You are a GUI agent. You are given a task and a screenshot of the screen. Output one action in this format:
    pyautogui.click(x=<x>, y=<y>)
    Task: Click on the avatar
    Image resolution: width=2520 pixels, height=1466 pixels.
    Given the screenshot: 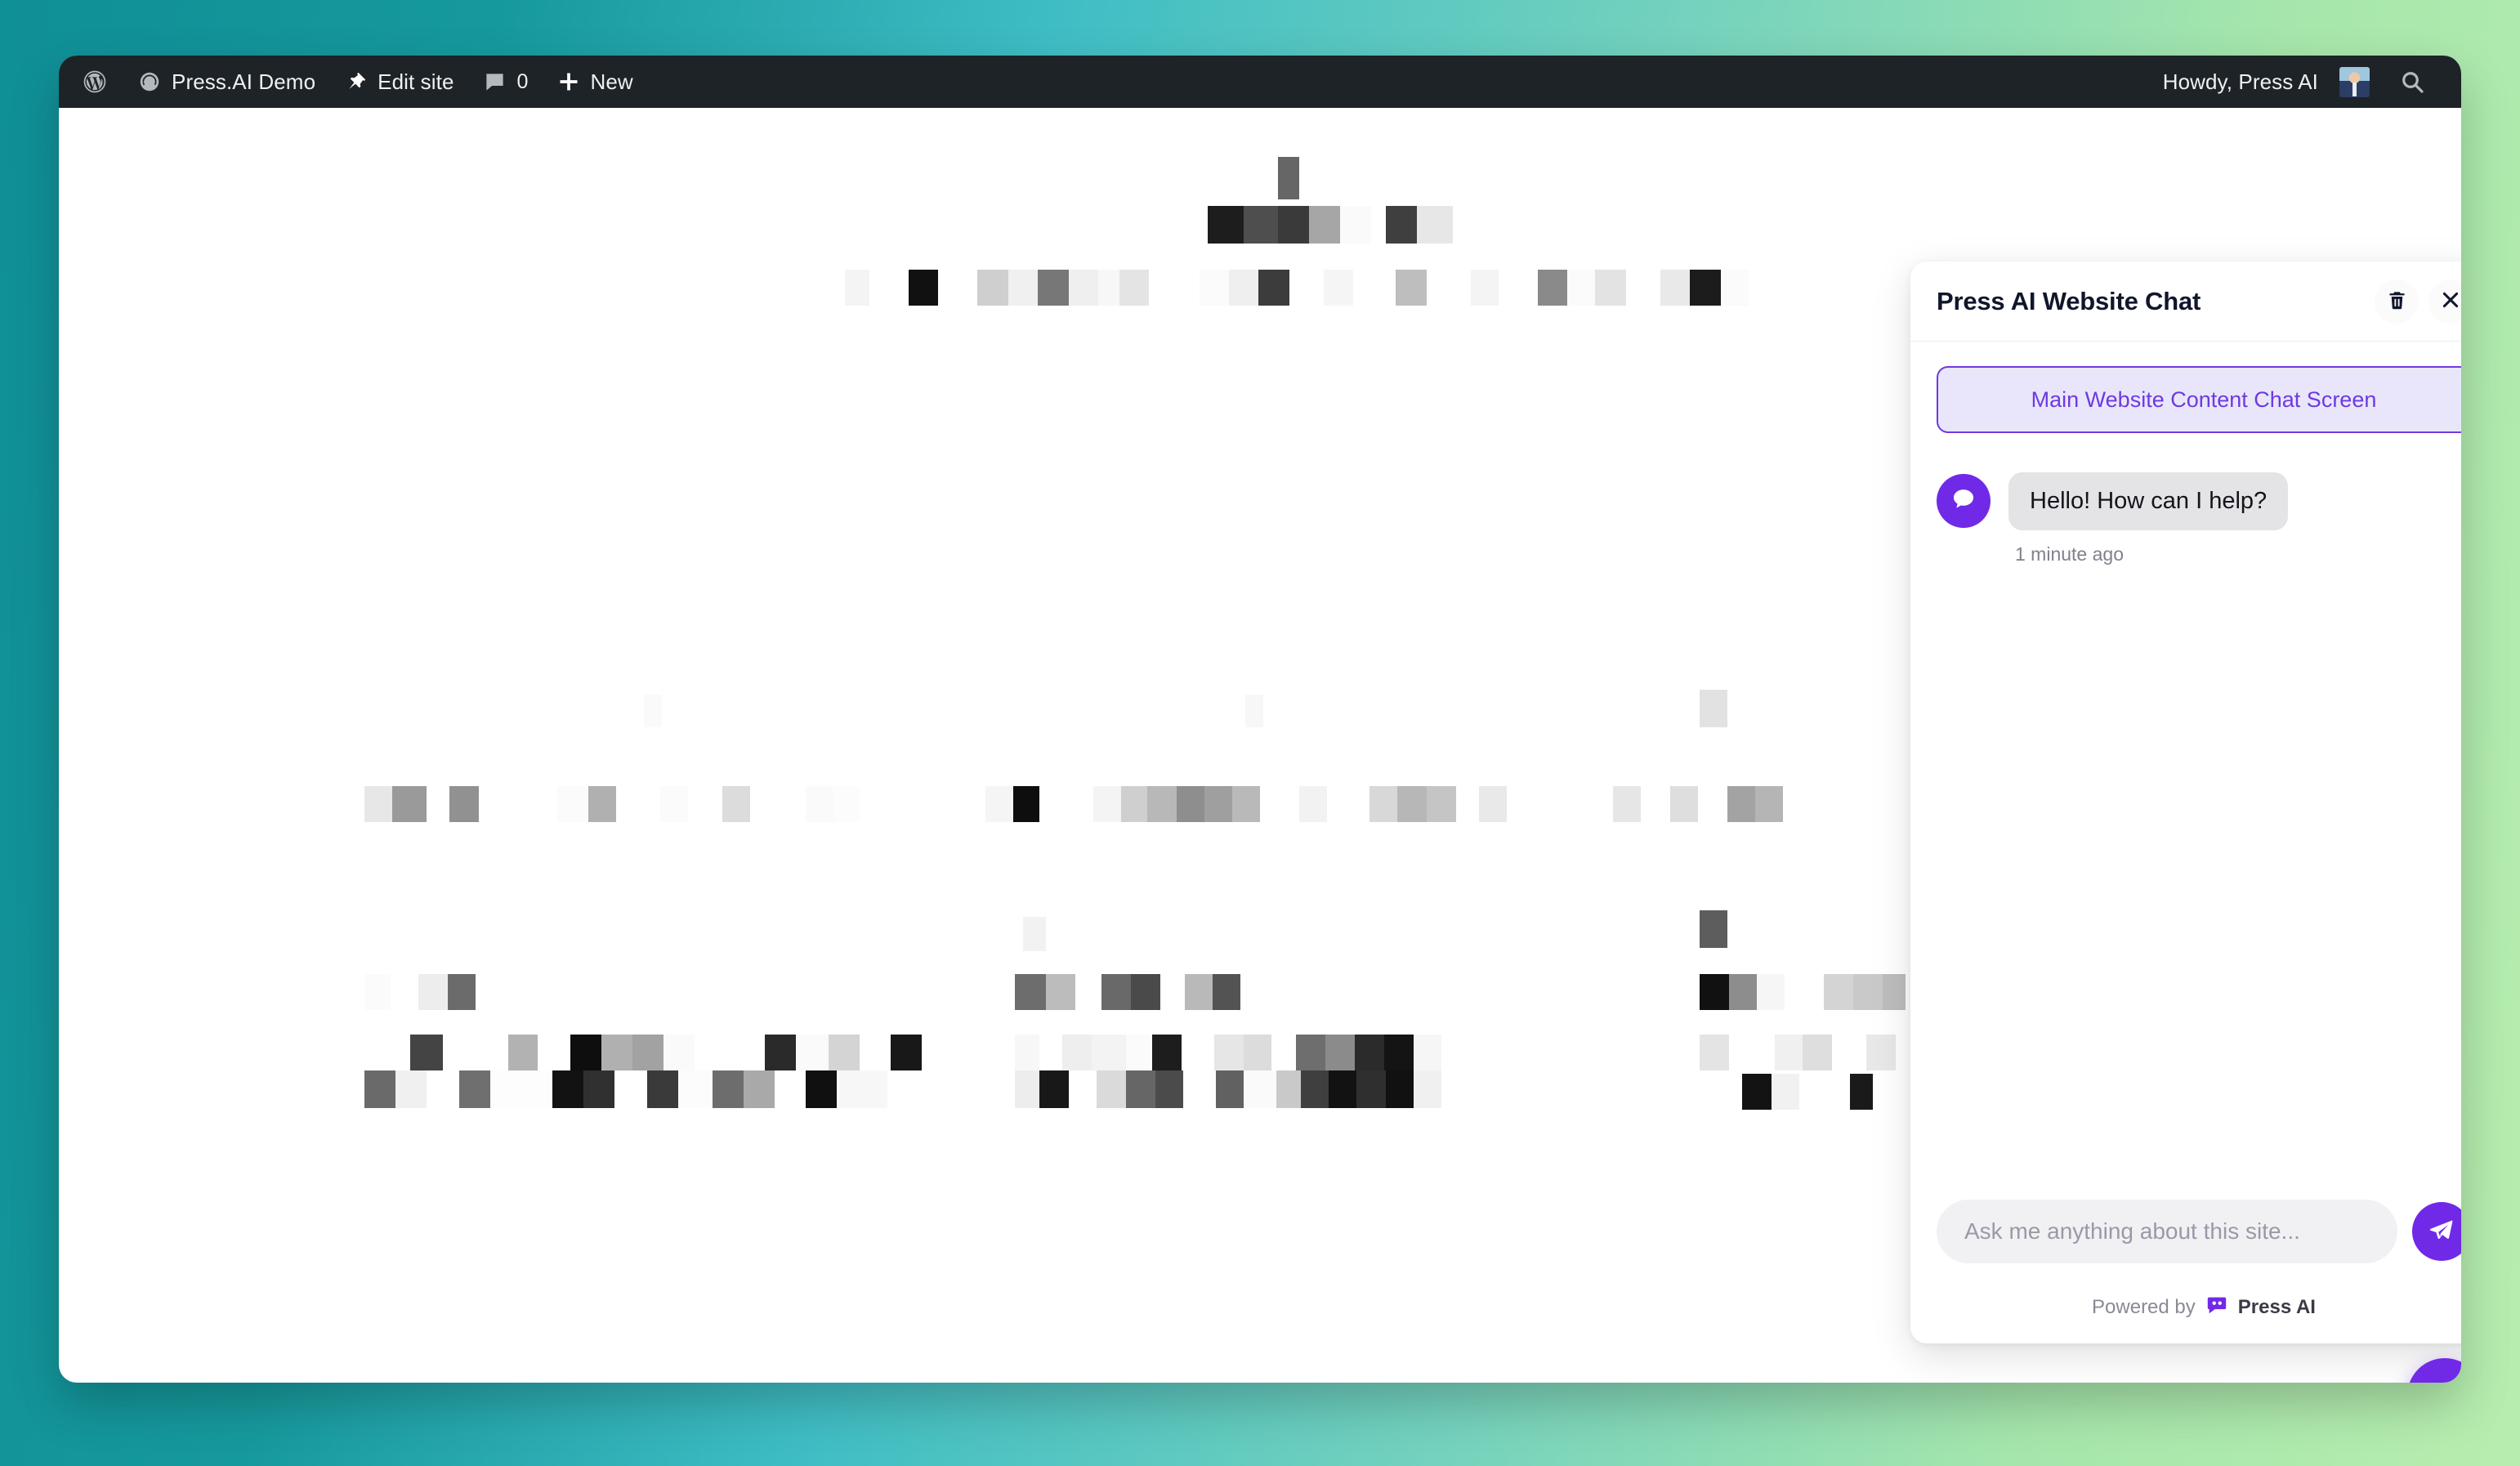 What is the action you would take?
    pyautogui.click(x=2354, y=81)
    